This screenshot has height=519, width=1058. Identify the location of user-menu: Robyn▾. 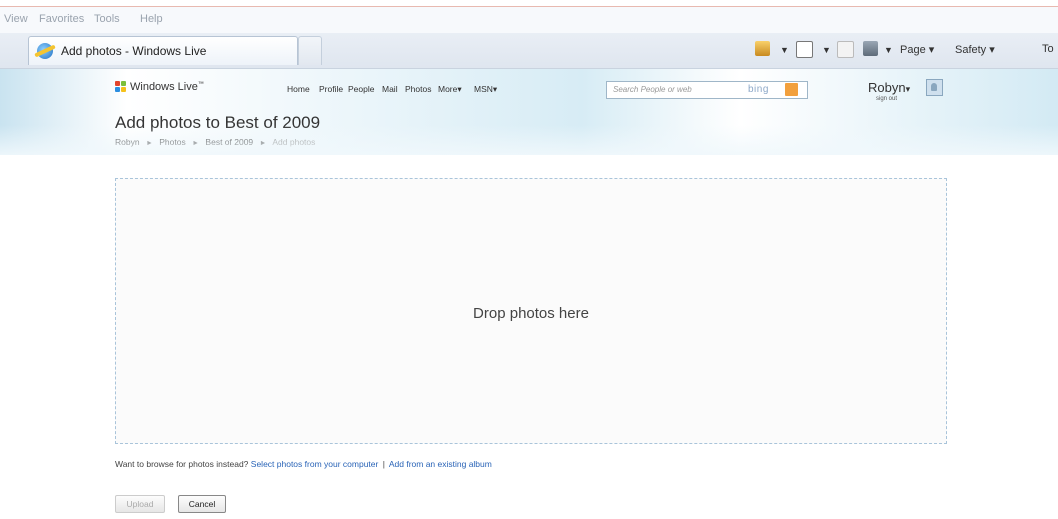
(889, 87).